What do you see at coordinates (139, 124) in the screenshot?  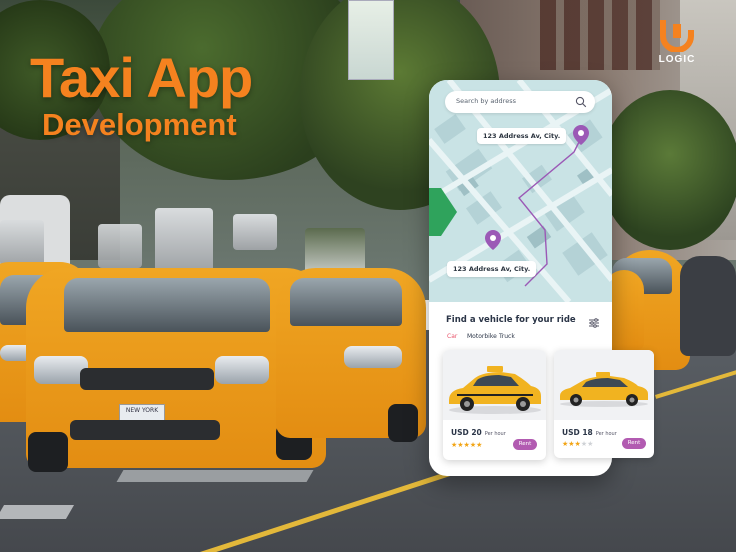 I see `headline-subtitle: Development` at bounding box center [139, 124].